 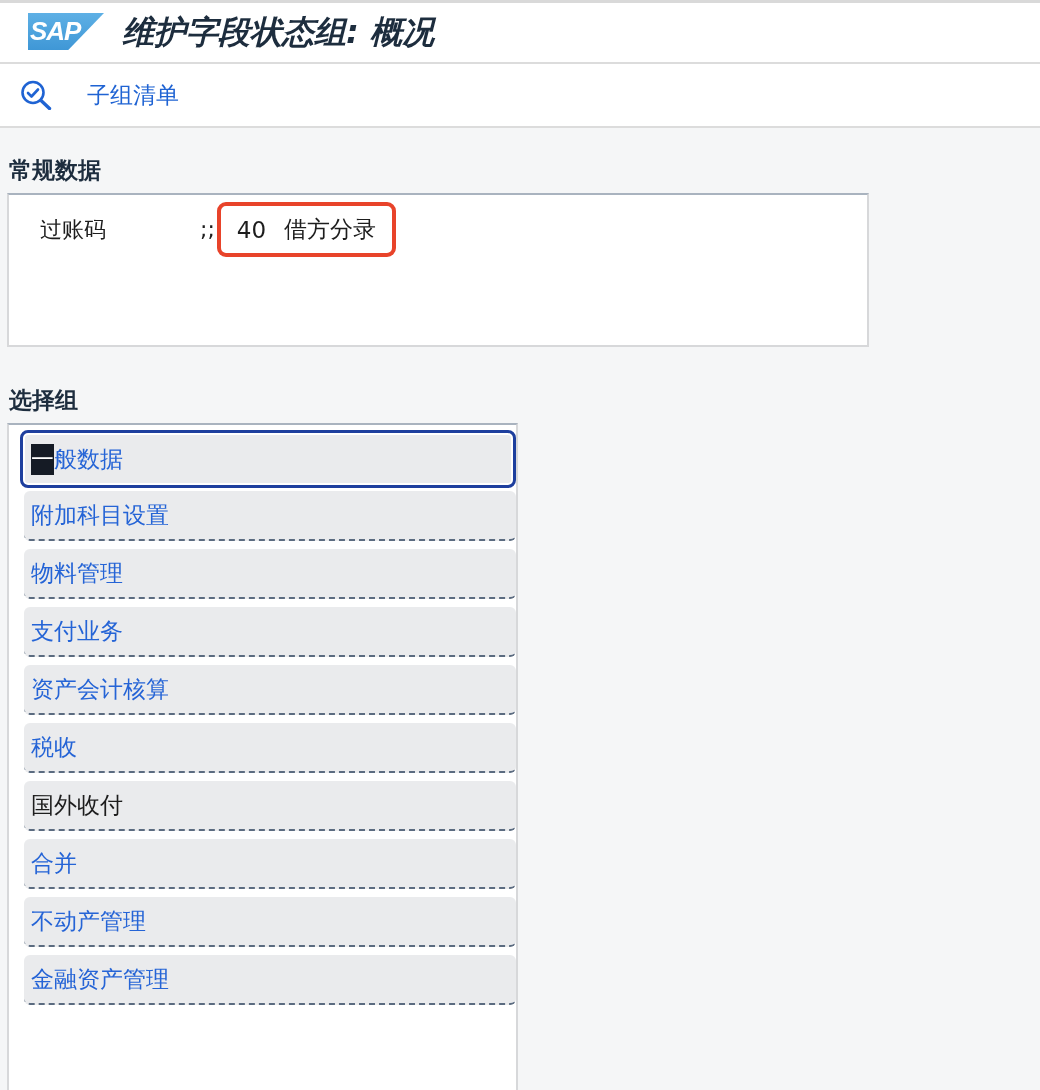 I want to click on group-list-item: 金融资产管理, so click(x=270, y=980).